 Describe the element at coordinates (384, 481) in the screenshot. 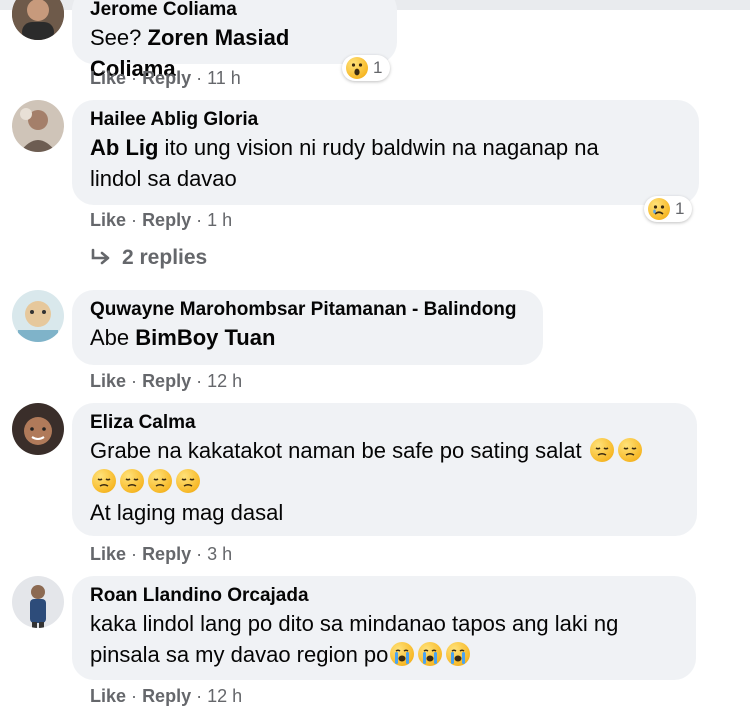

I see `emoji-row` at that location.